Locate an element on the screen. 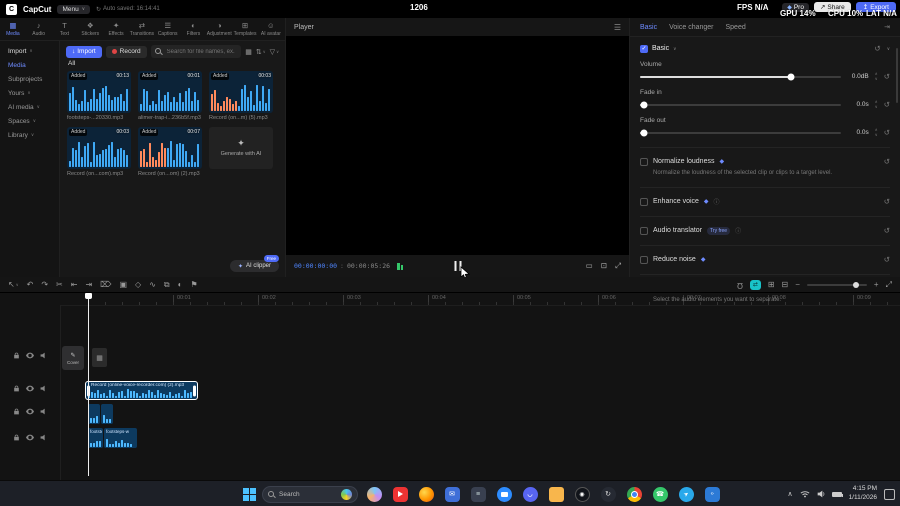 Image resolution: width=900 pixels, height=506 pixels. split-button: ✂ is located at coordinates (59, 284).